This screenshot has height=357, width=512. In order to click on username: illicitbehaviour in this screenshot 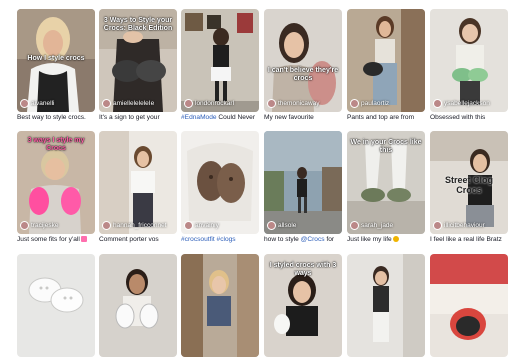, I will do `click(464, 225)`.